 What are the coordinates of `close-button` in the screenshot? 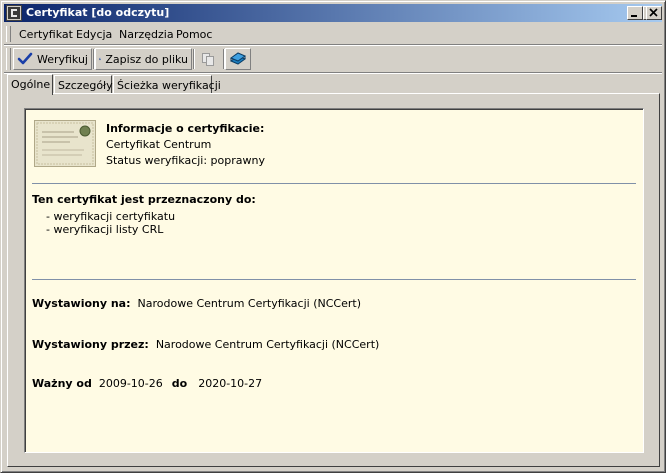 It's located at (654, 13).